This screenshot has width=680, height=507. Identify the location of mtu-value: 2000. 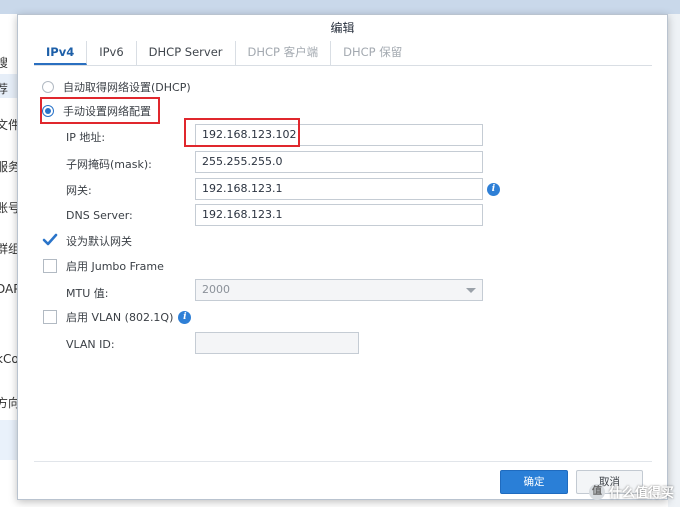
(216, 289).